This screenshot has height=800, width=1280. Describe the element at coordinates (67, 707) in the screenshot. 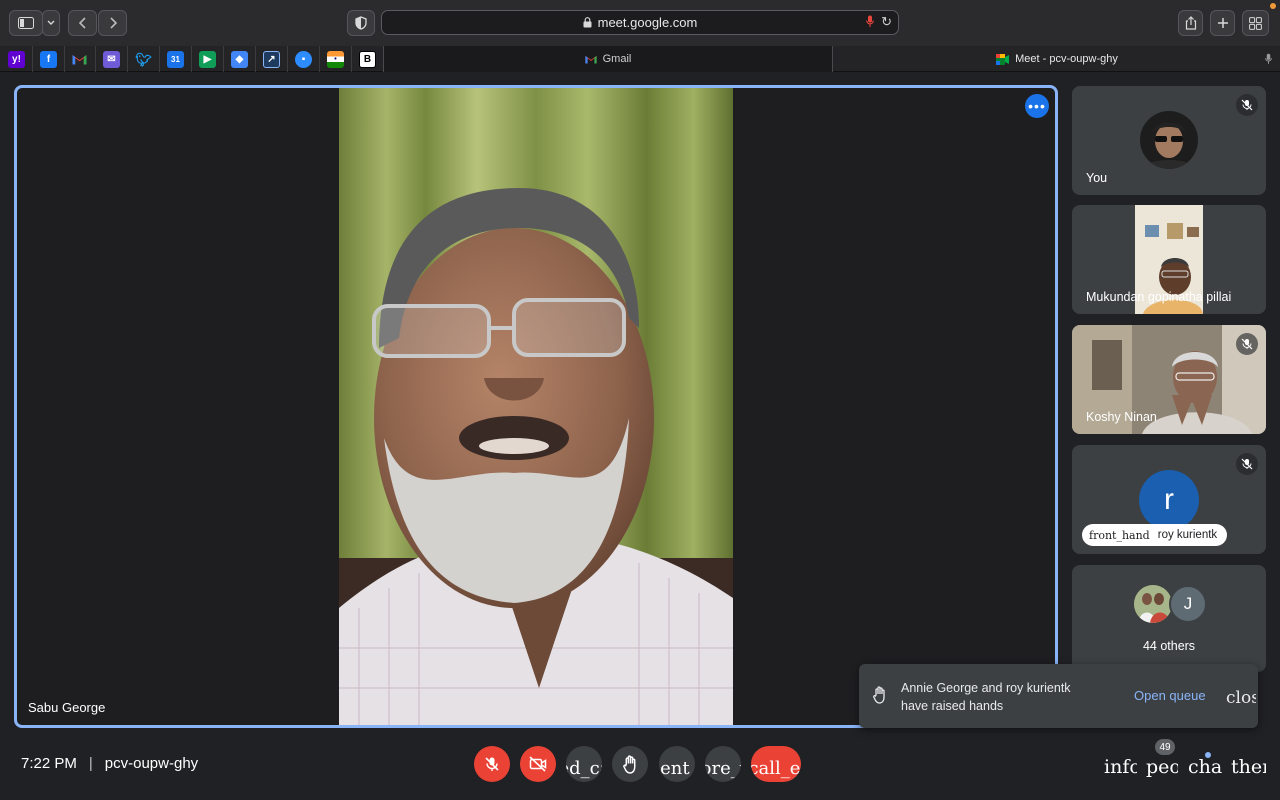

I see `main-speaker-name: Sabu George` at that location.